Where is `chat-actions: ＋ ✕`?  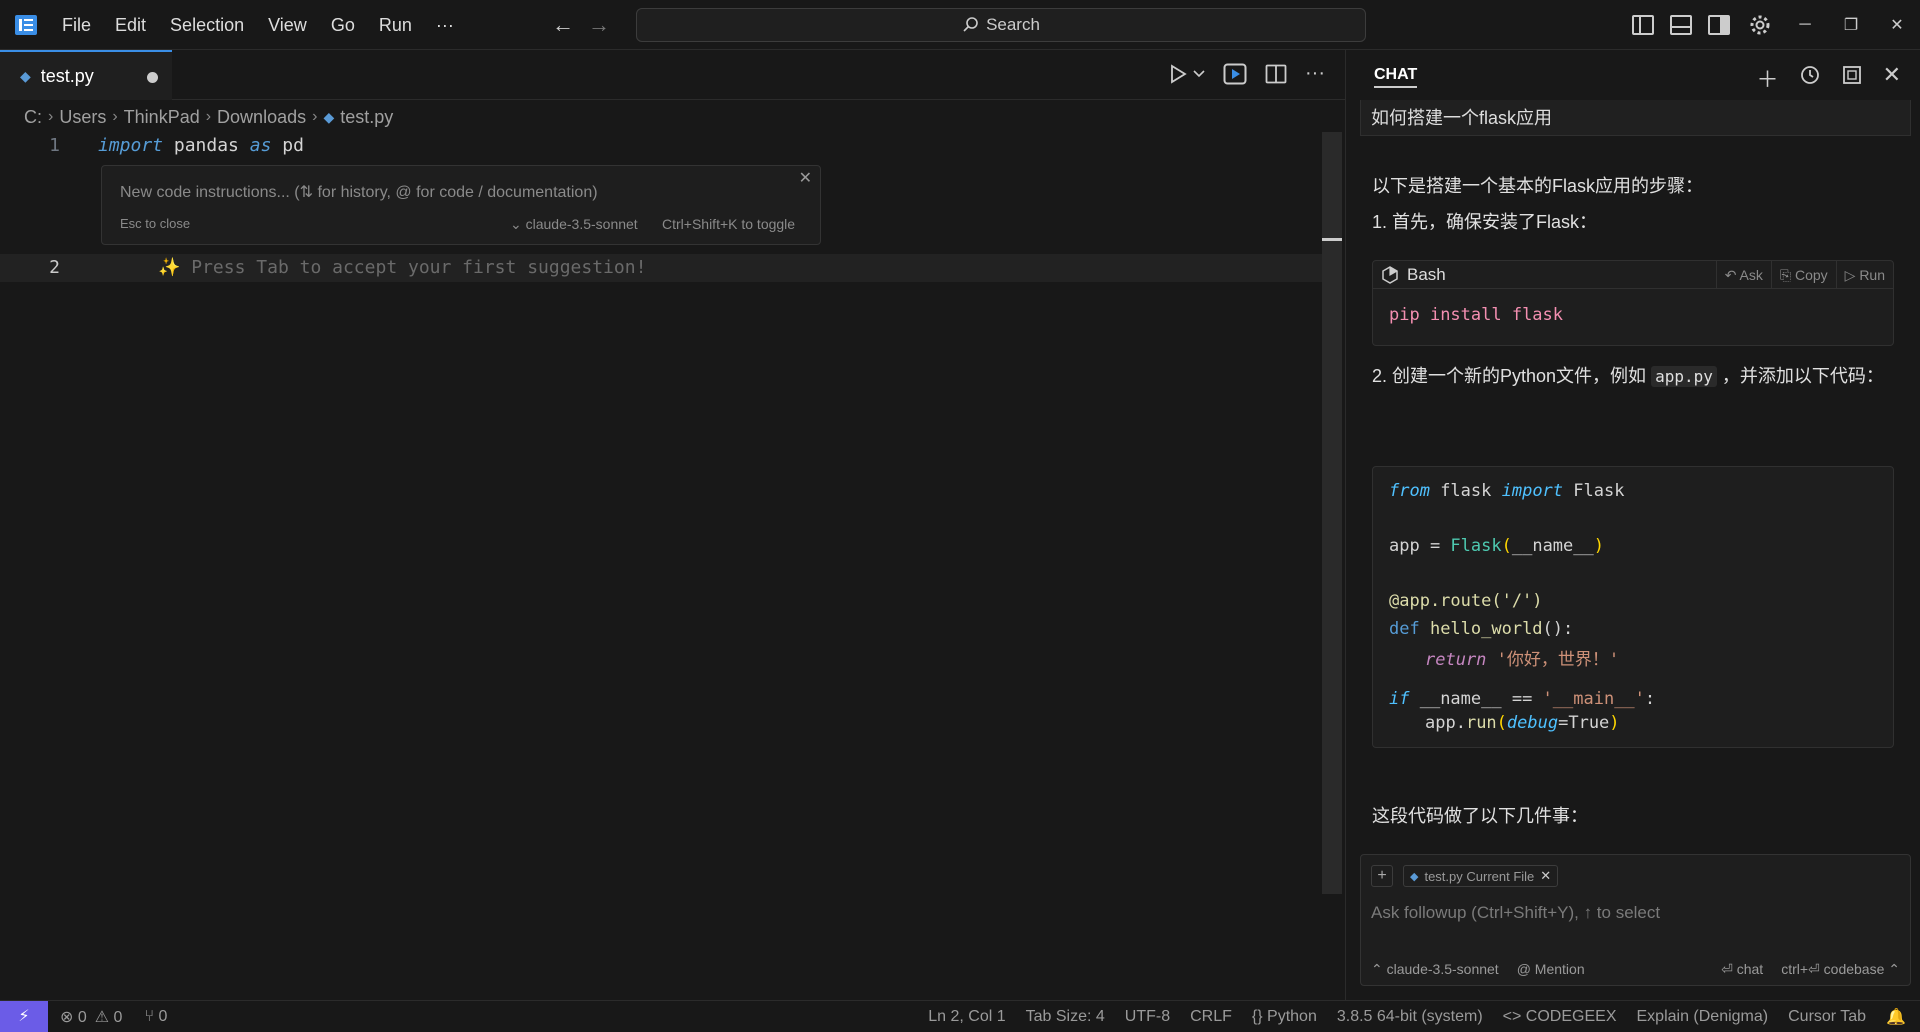 chat-actions: ＋ ✕ is located at coordinates (1829, 78).